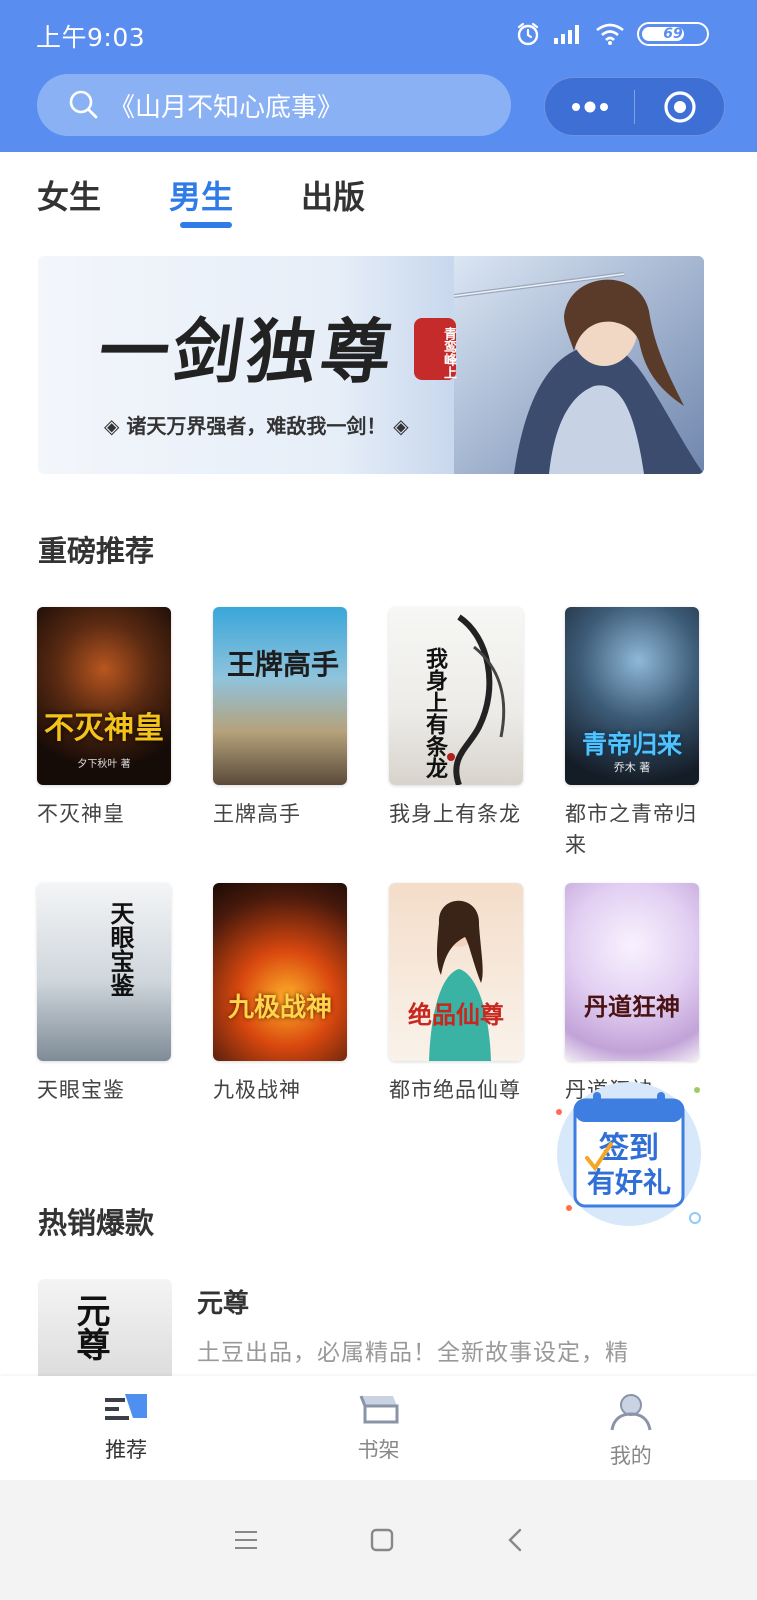 This screenshot has height=1600, width=757. I want to click on battery-icon: 69, so click(673, 34).